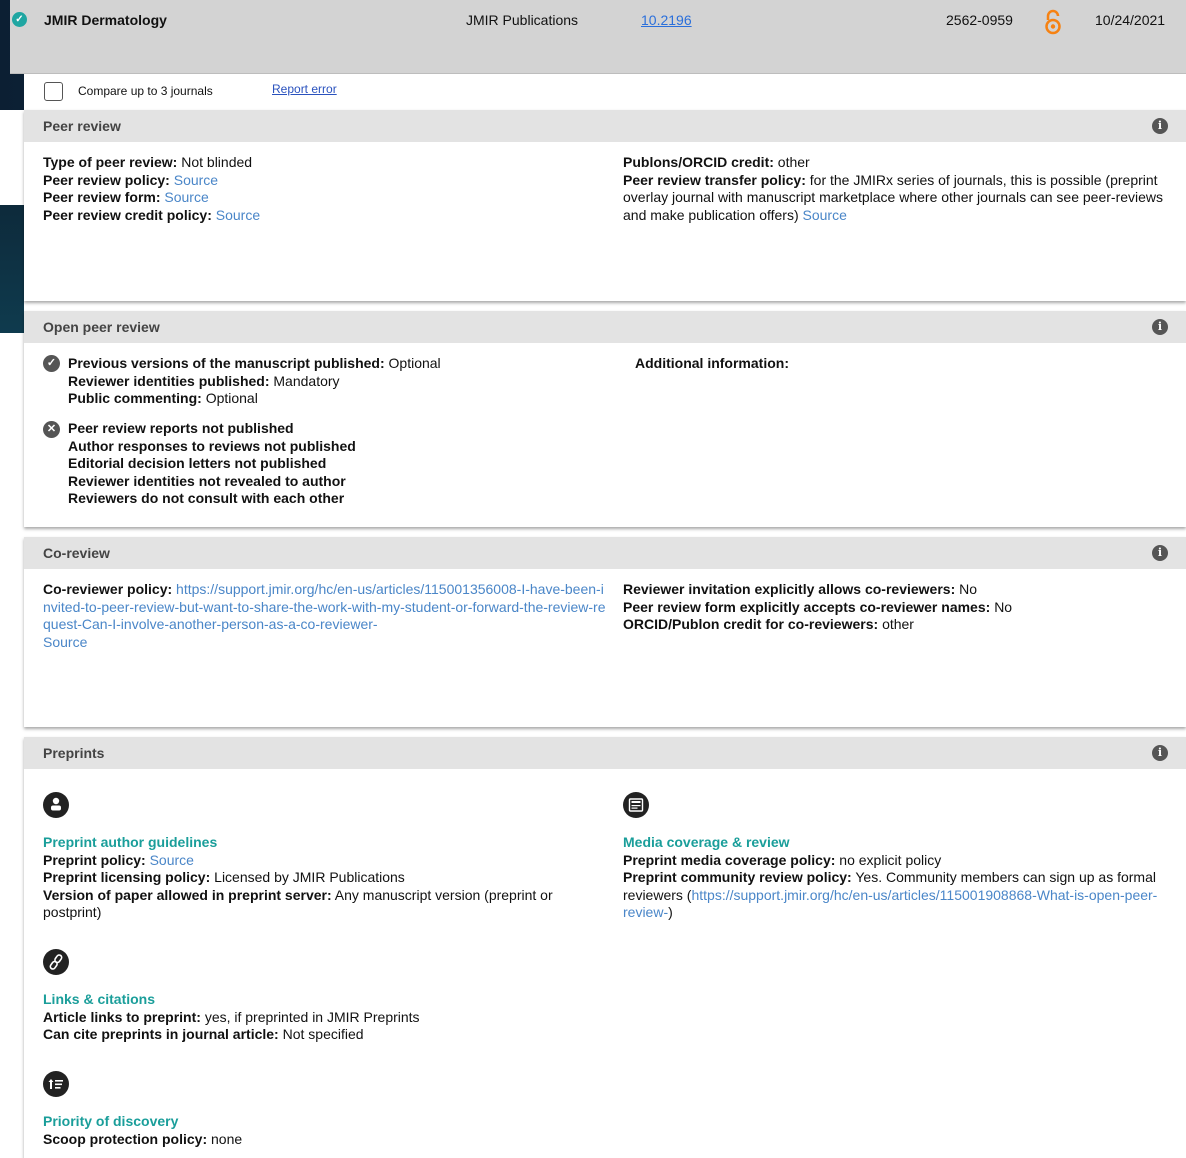 The height and width of the screenshot is (1158, 1186). Describe the element at coordinates (111, 1121) in the screenshot. I see `subsection-heading: Priority of discovery` at that location.